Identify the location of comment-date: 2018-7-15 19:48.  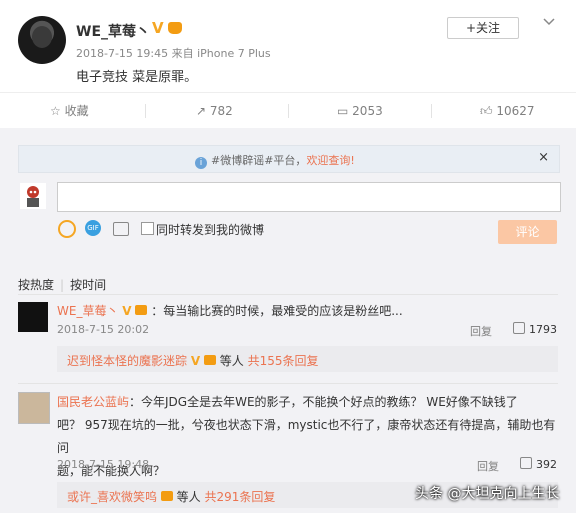
(103, 464).